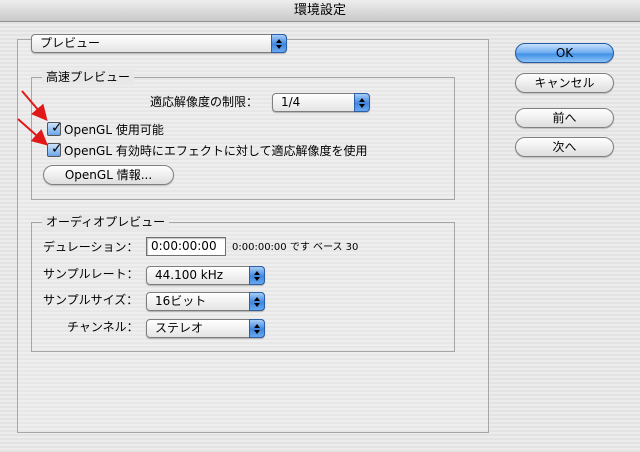  I want to click on cancel-button: キャンセル, so click(564, 83).